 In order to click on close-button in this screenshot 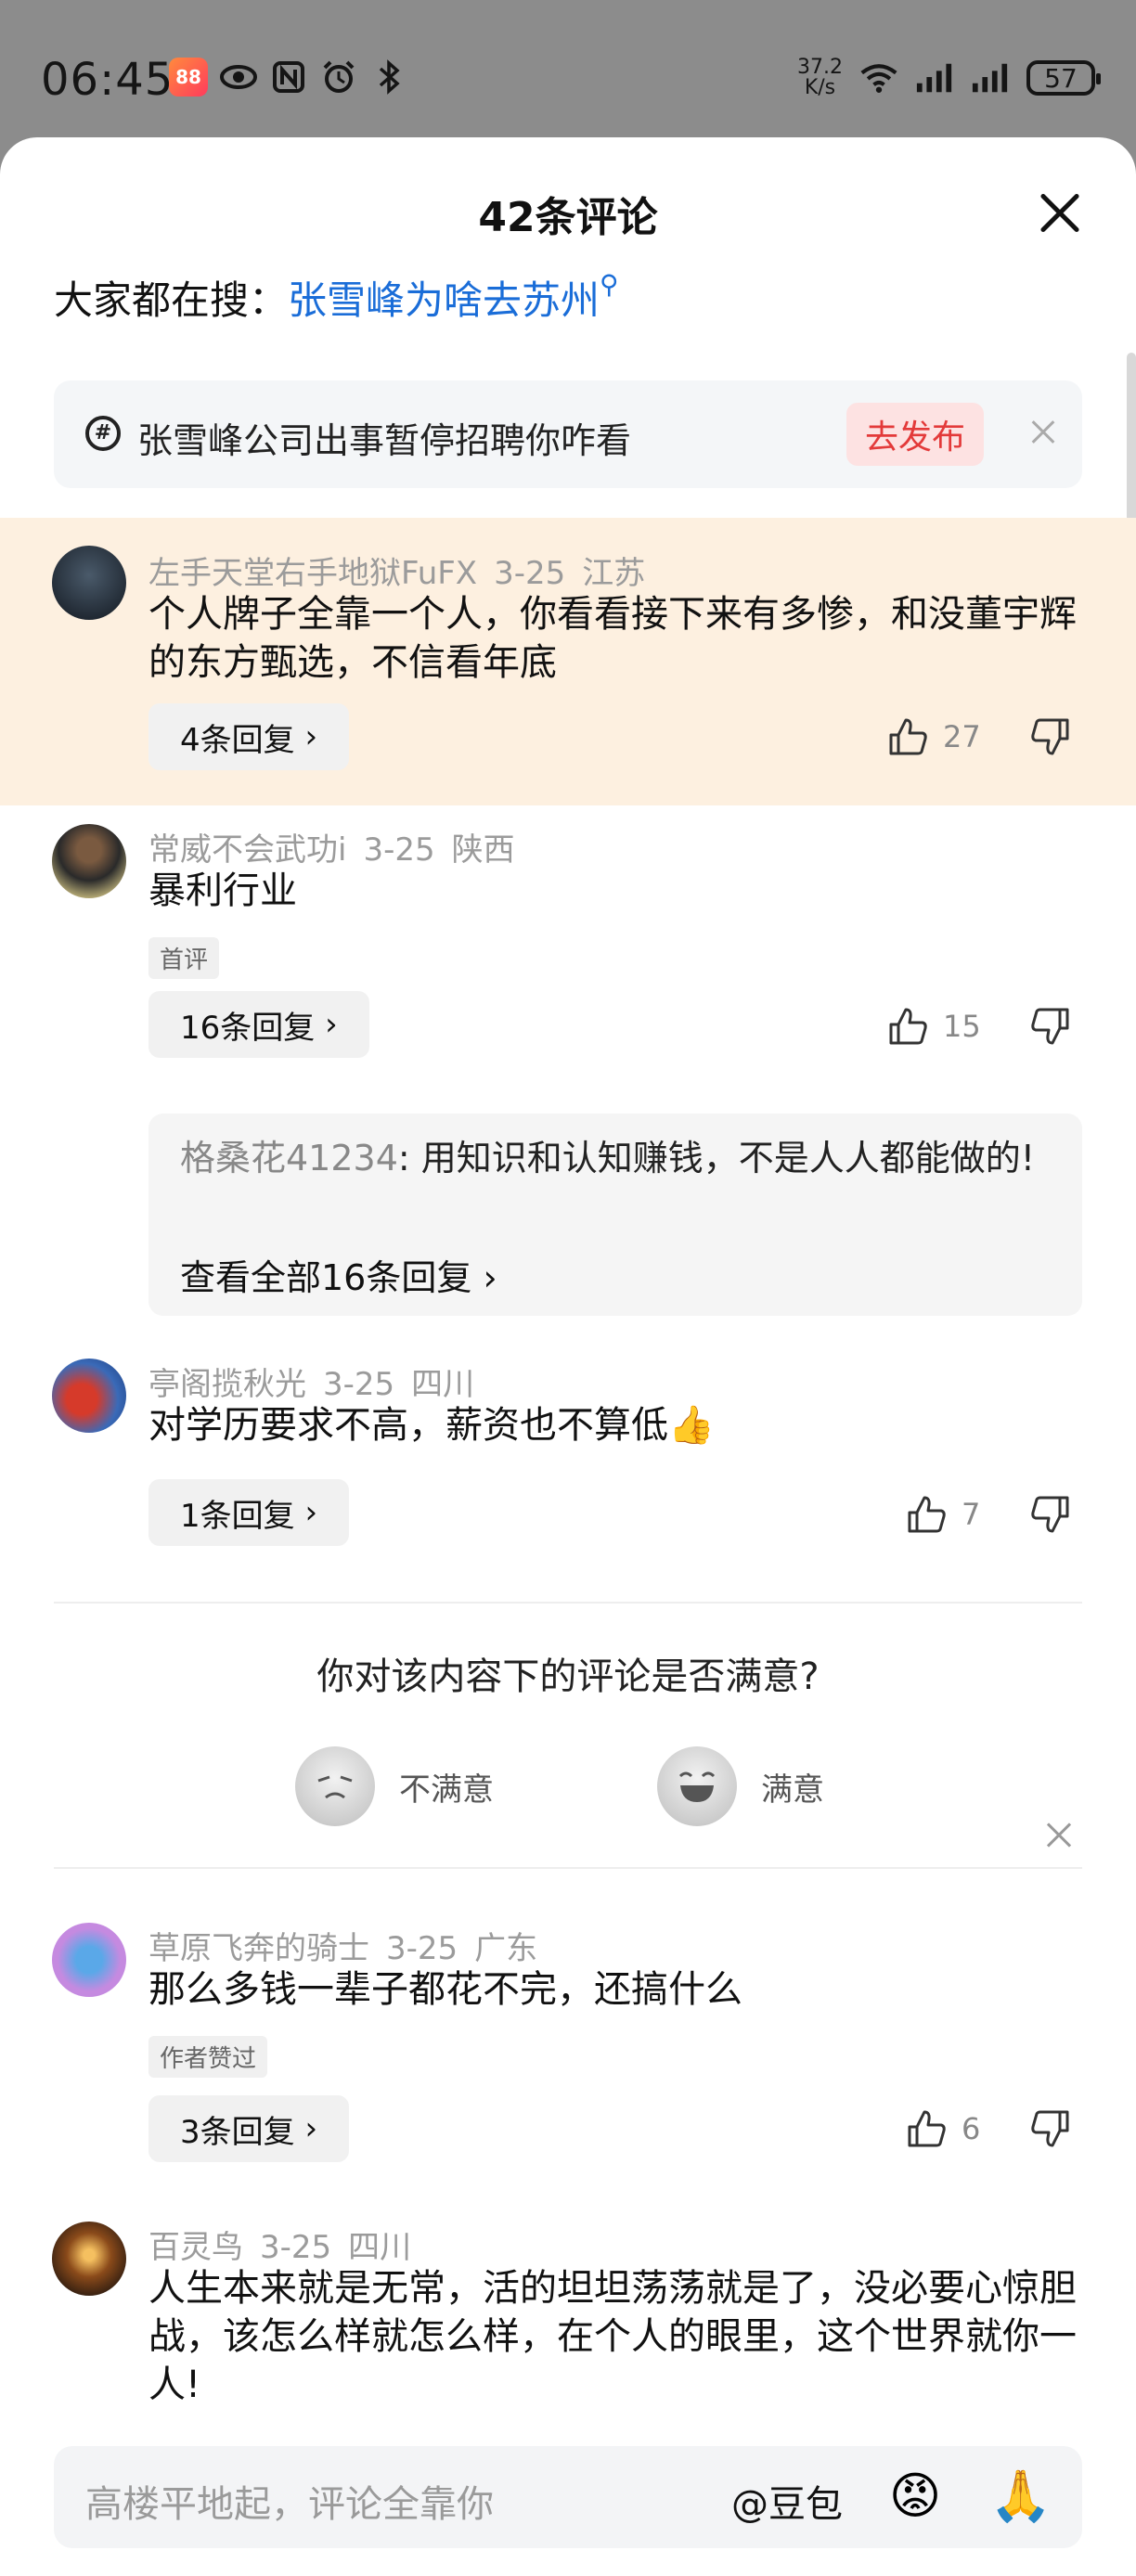, I will do `click(1060, 213)`.